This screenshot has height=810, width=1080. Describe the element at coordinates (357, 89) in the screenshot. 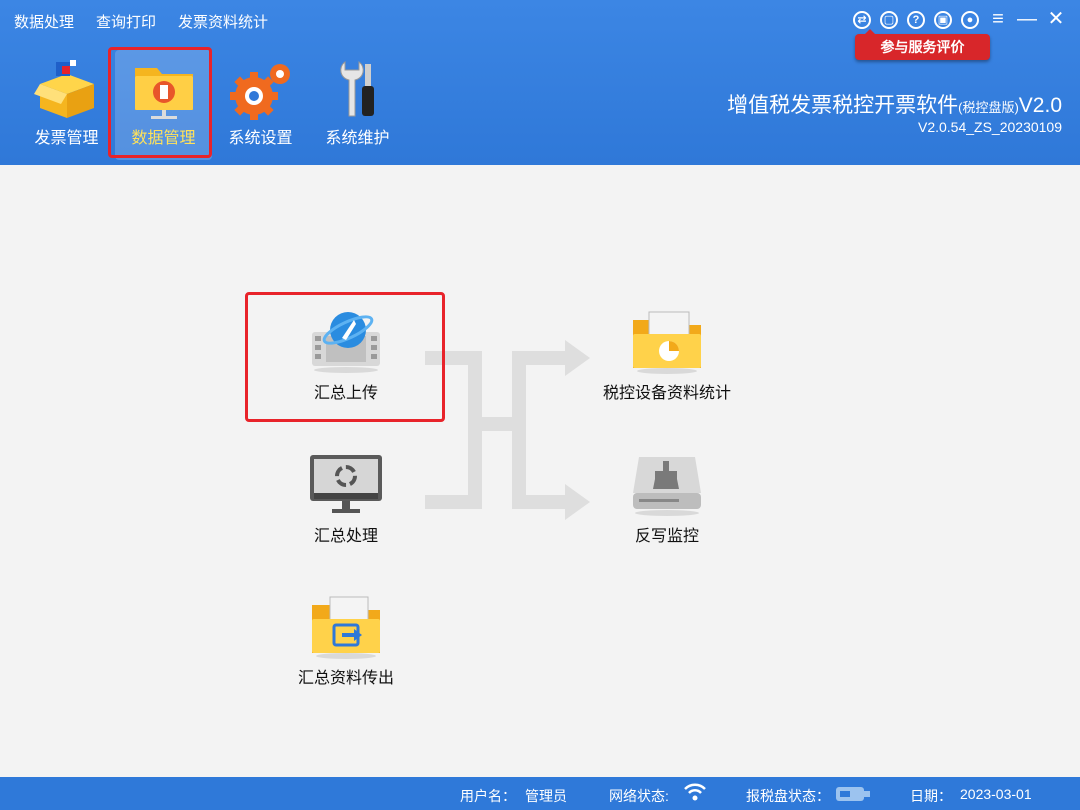

I see `wrench-icon` at that location.